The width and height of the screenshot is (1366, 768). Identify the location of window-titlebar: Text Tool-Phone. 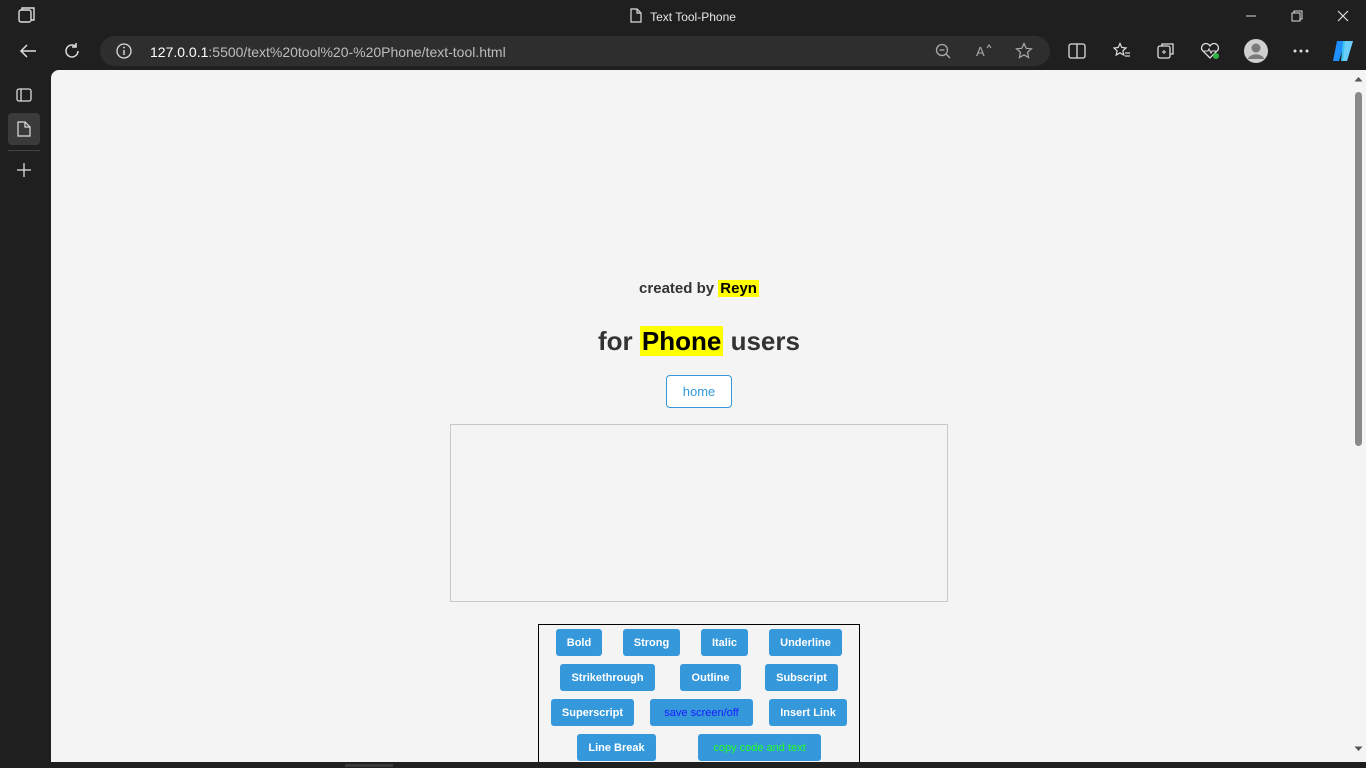
(683, 16).